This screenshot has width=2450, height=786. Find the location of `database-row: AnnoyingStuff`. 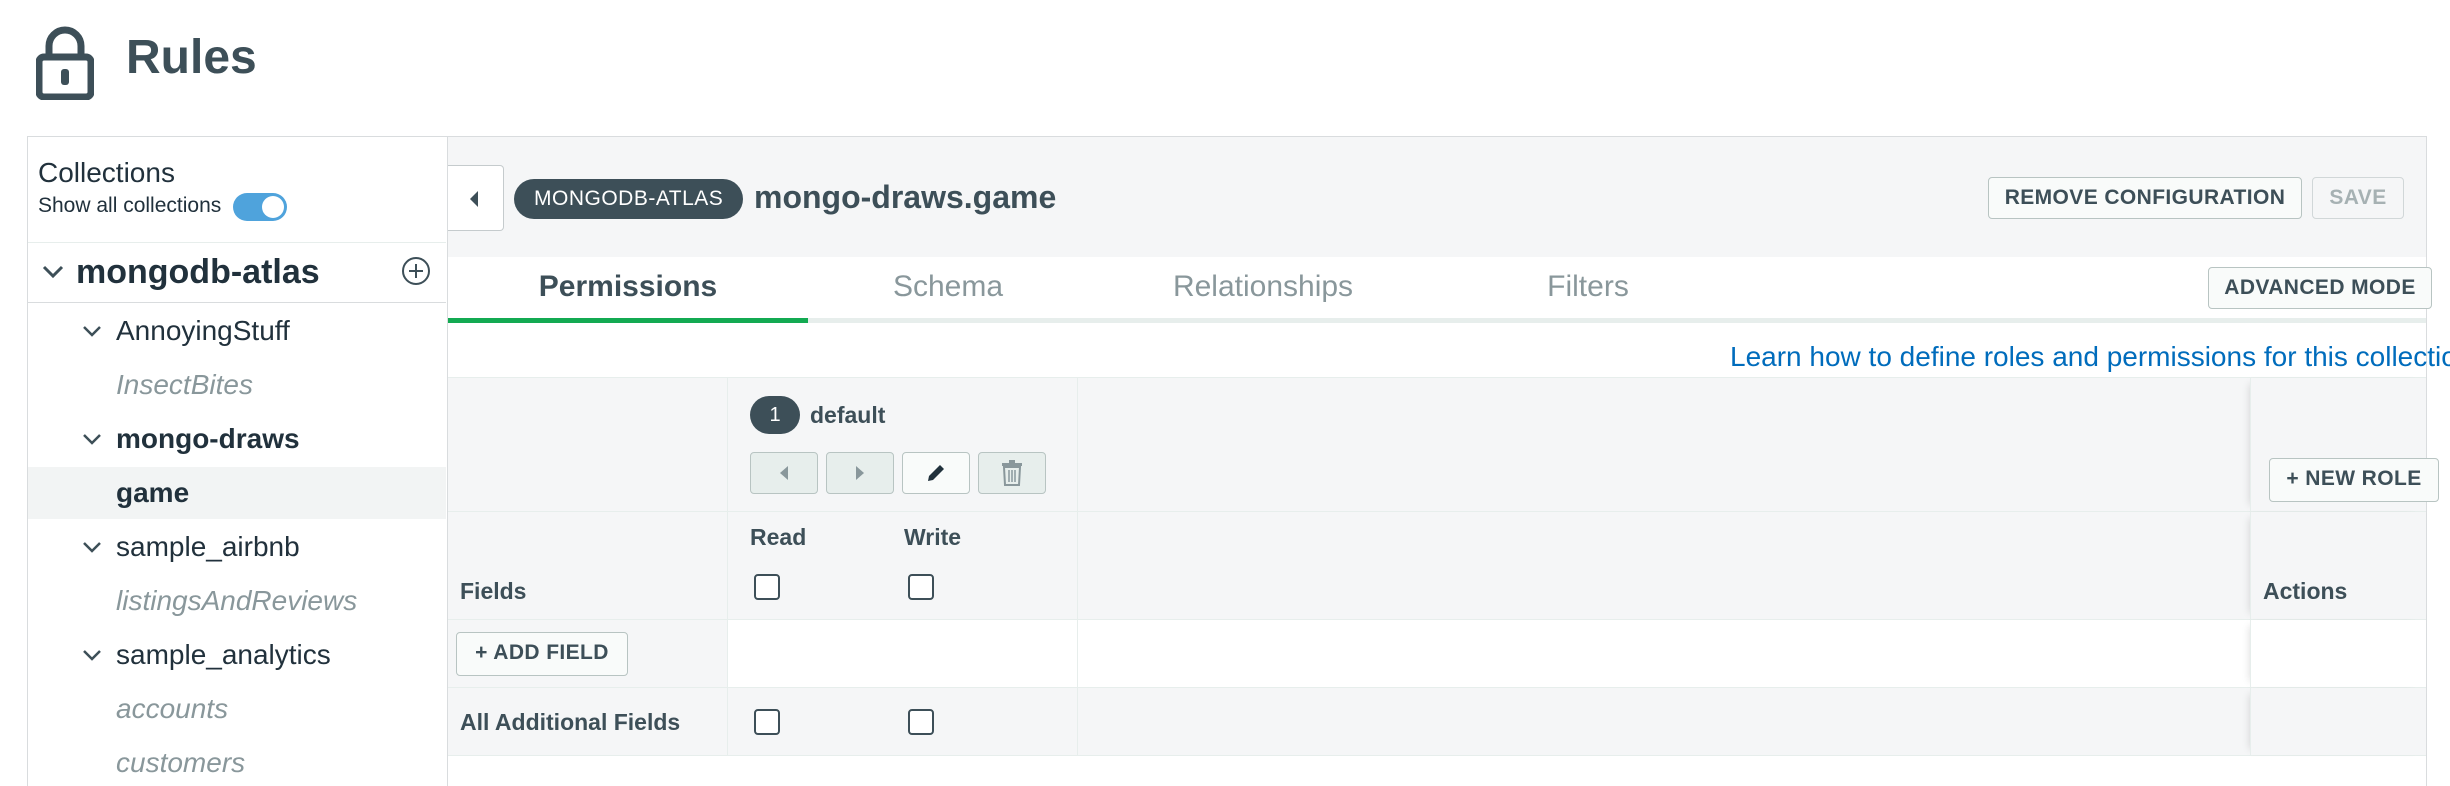

database-row: AnnoyingStuff is located at coordinates (237, 331).